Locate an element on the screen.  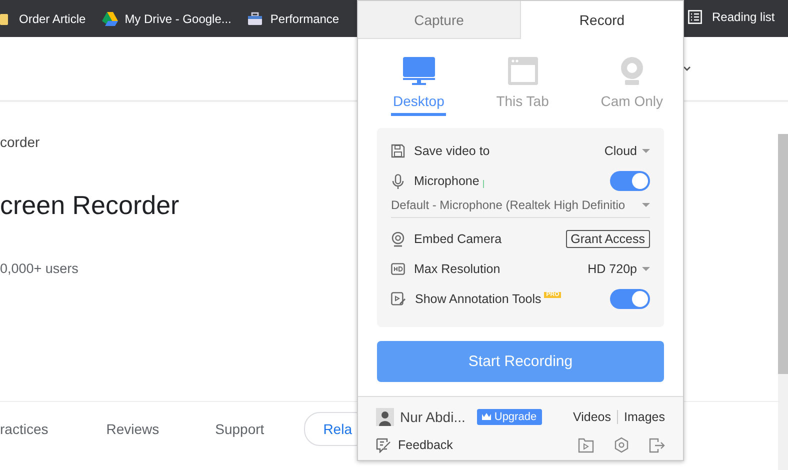
footer-link: Videos is located at coordinates (592, 417).